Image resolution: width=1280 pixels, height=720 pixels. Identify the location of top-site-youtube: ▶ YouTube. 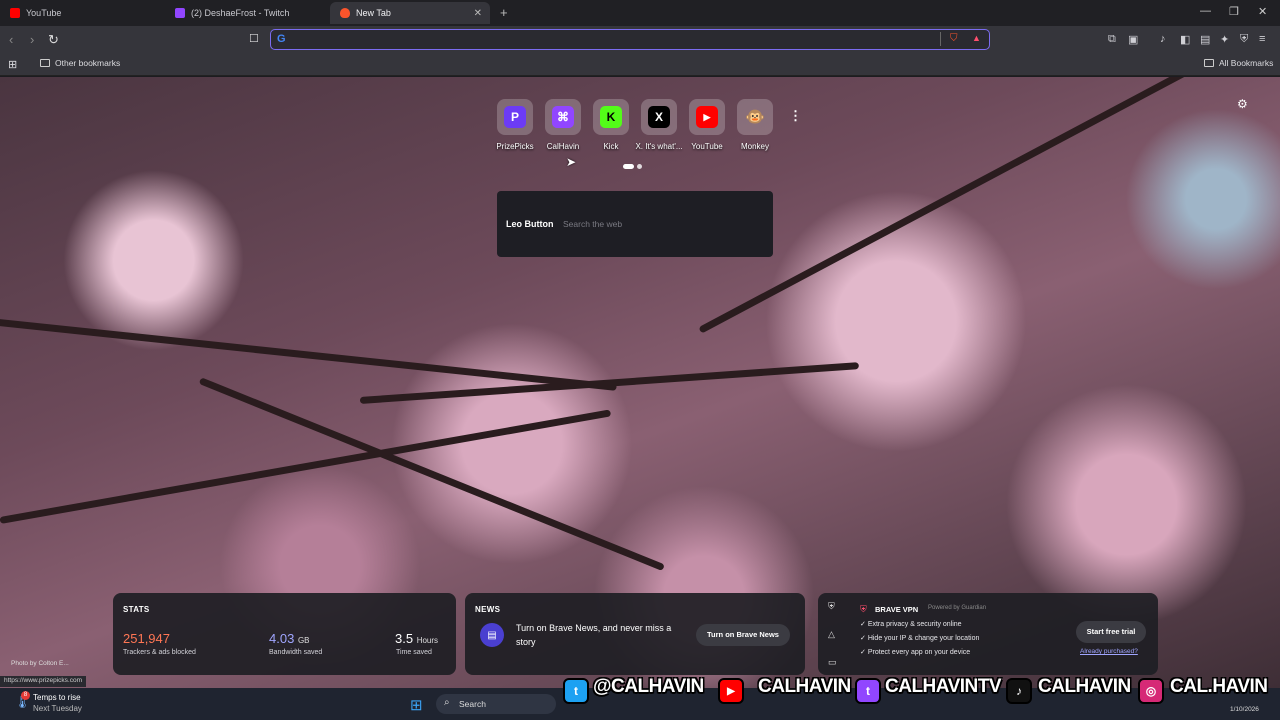
(707, 125).